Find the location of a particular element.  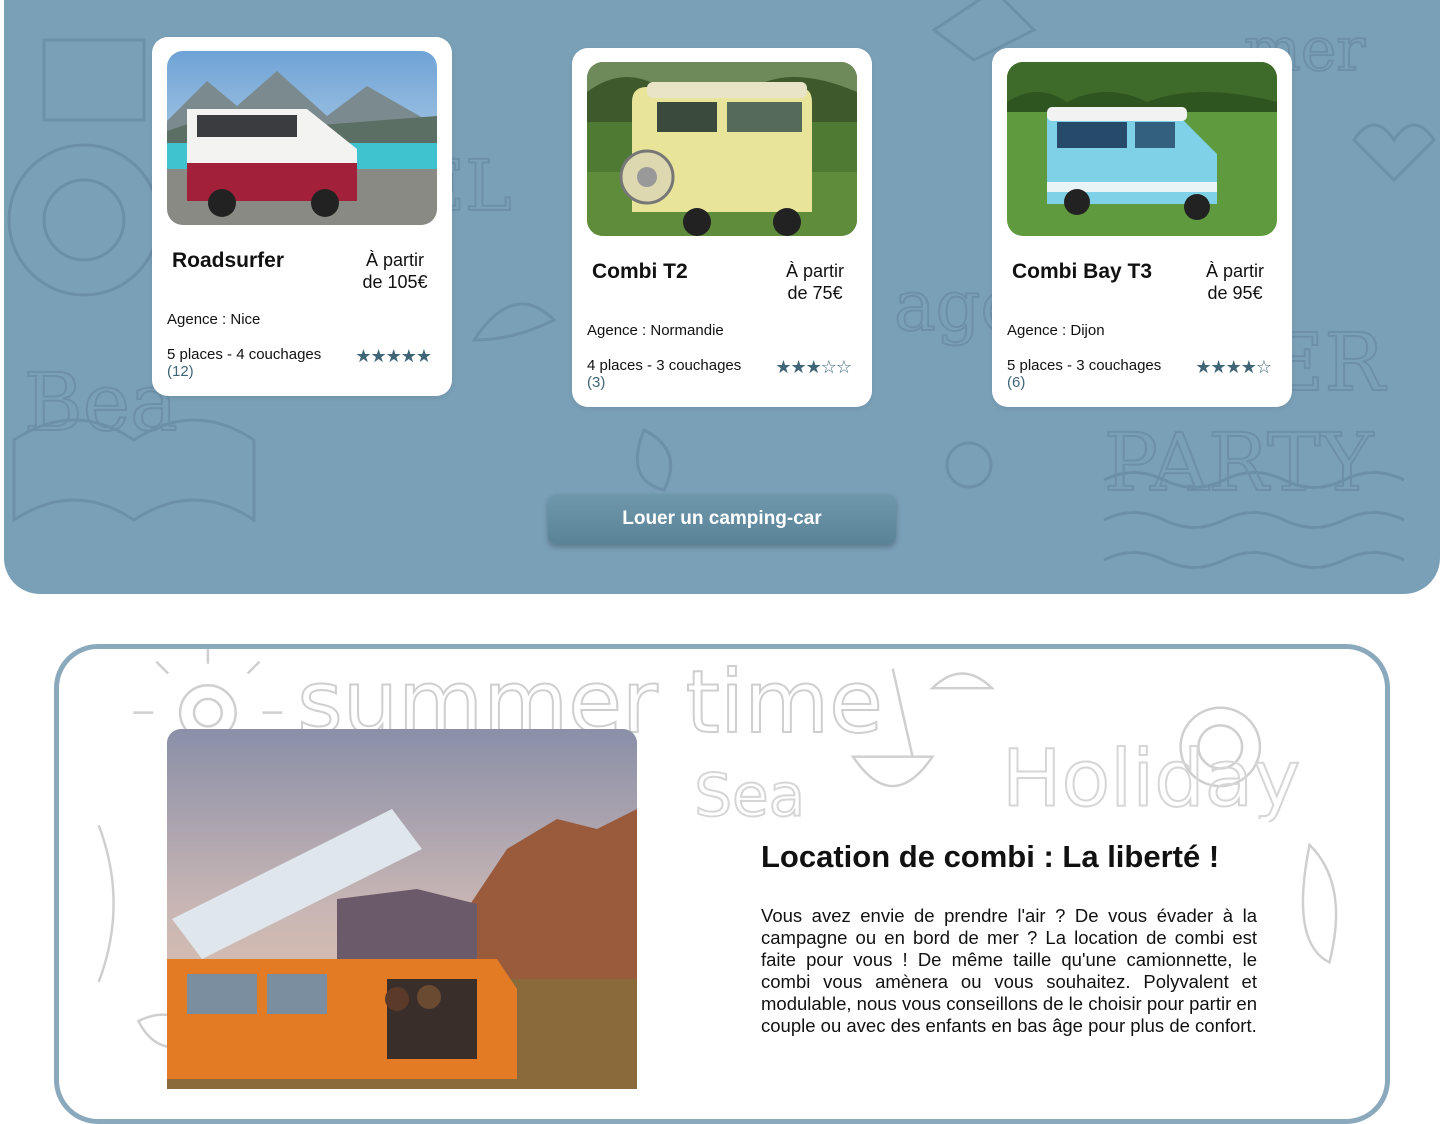

vehicle-name: Roadsurfer is located at coordinates (228, 260).